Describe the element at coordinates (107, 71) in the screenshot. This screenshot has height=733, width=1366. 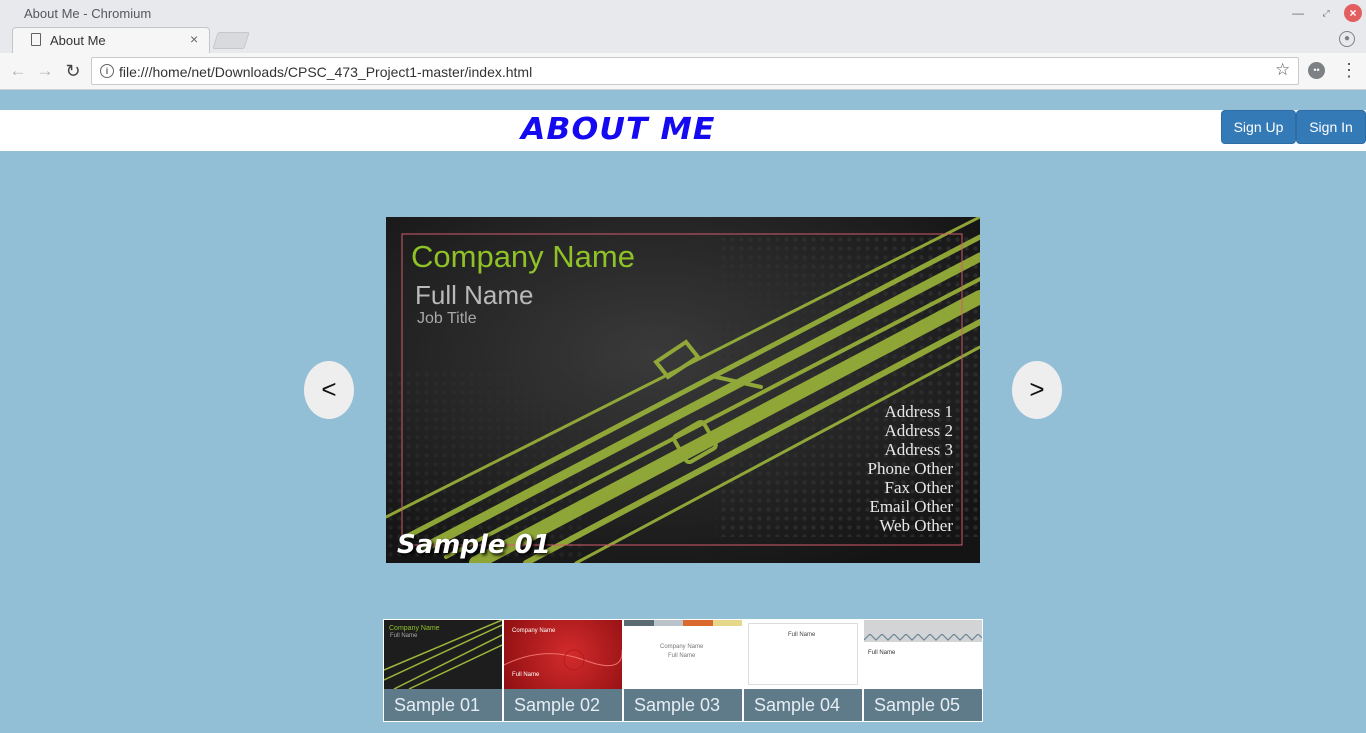
I see `info-icon: i` at that location.